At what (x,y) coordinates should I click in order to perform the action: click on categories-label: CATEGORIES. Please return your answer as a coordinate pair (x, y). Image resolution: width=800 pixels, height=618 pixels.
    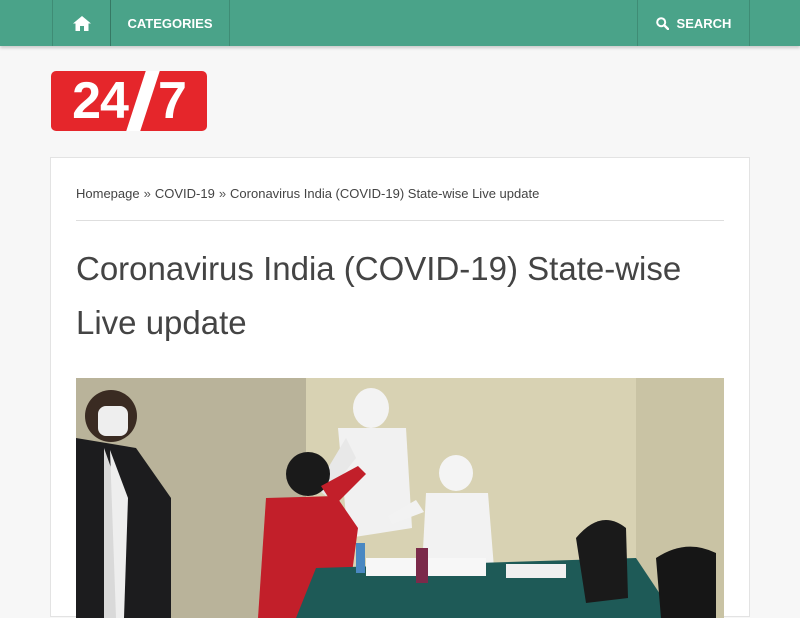
    Looking at the image, I should click on (170, 23).